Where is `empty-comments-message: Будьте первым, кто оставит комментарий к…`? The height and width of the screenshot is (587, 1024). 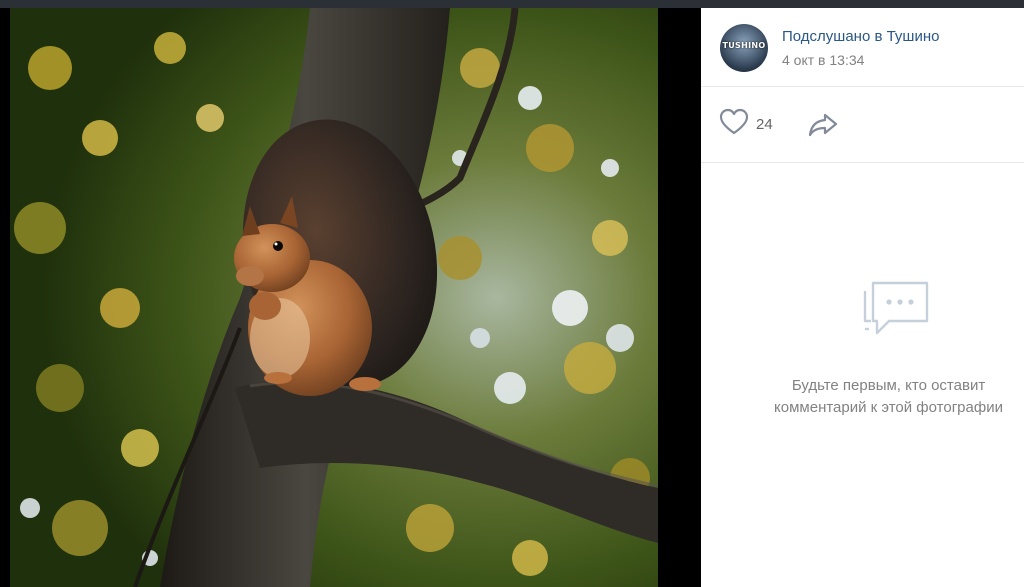 empty-comments-message: Будьте первым, кто оставит комментарий к… is located at coordinates (862, 397).